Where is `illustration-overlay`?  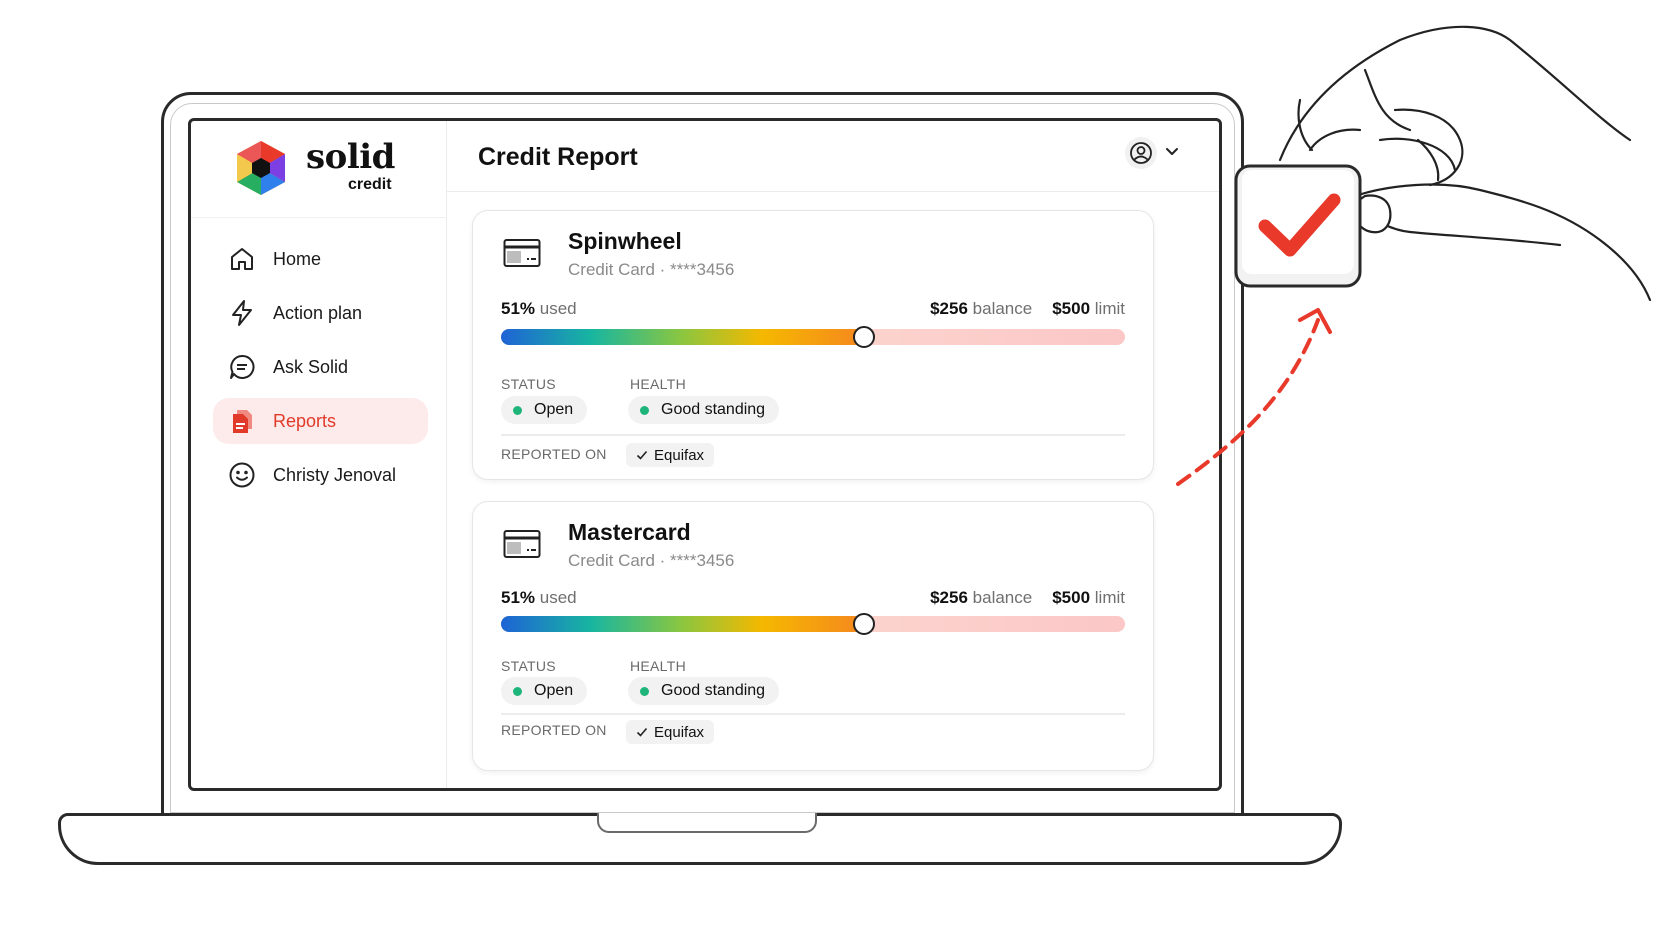 illustration-overlay is located at coordinates (1414, 255).